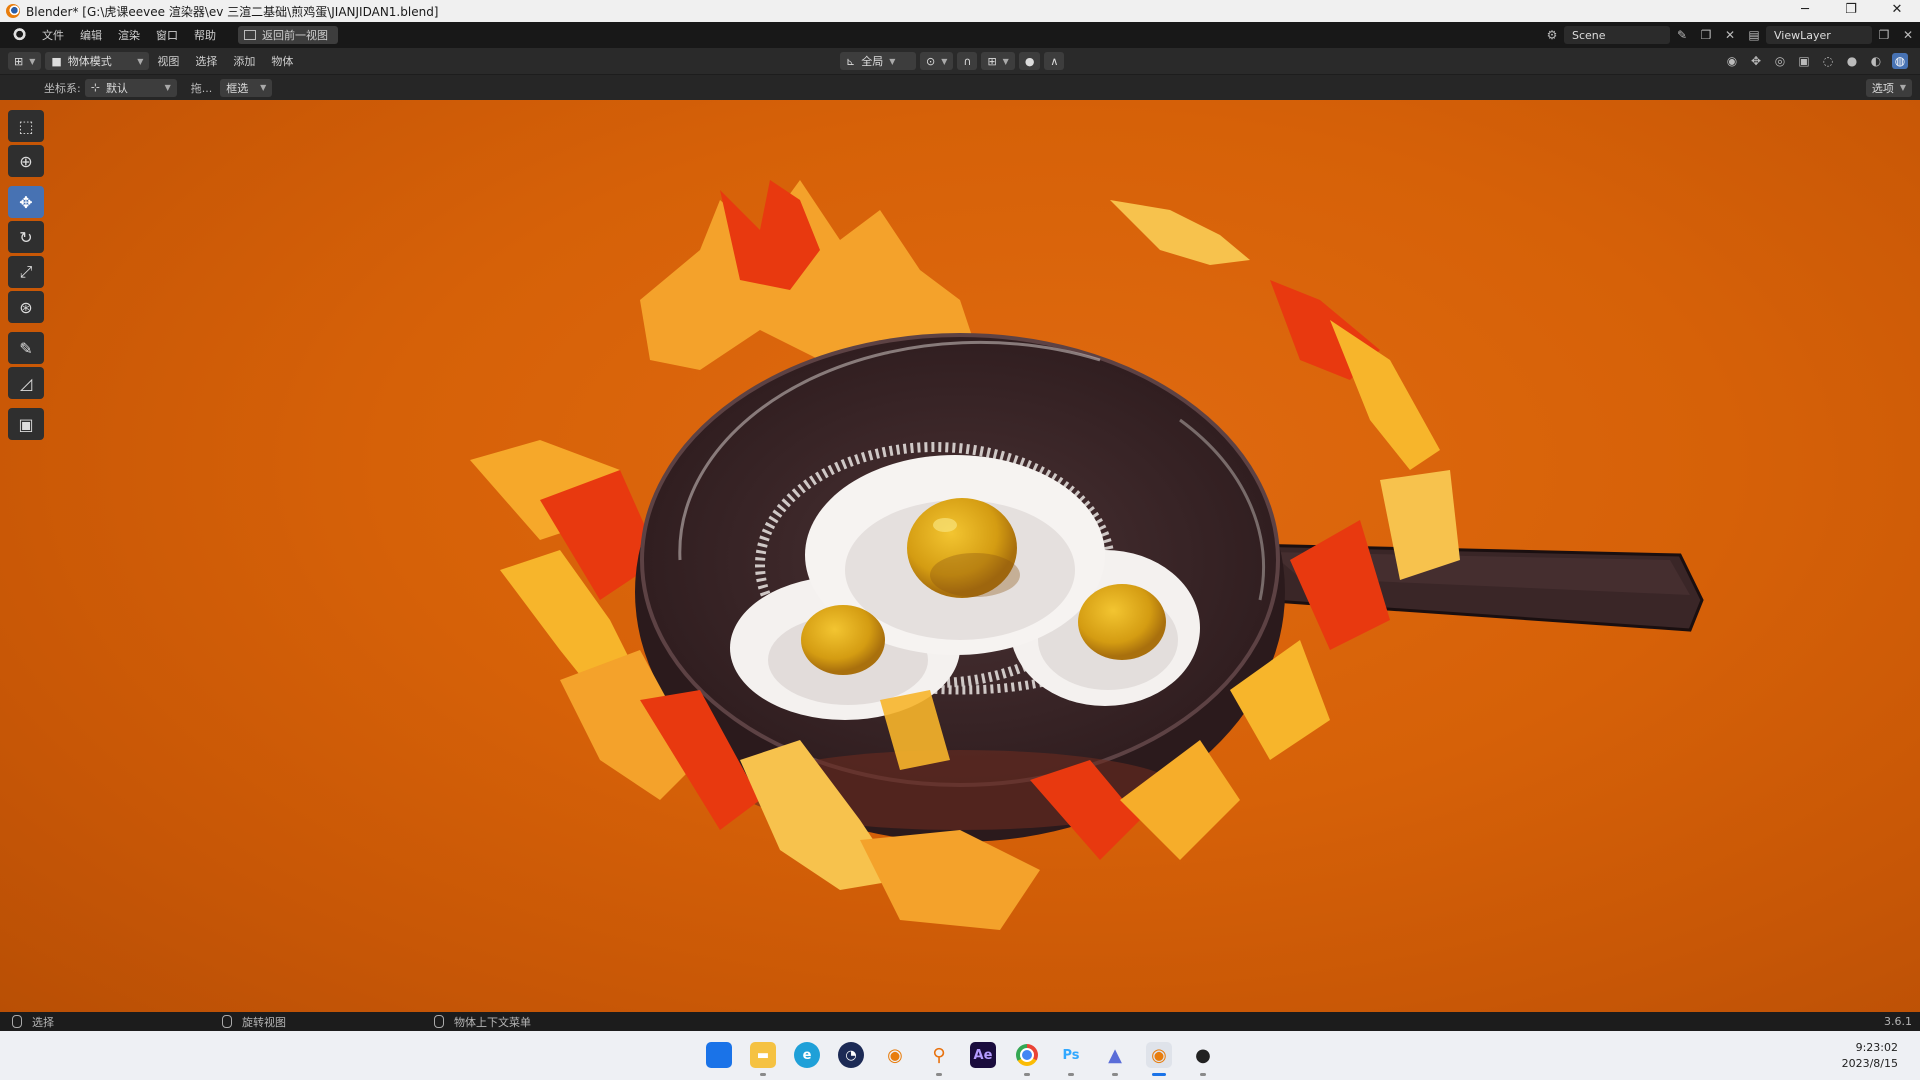 The width and height of the screenshot is (1920, 1080). I want to click on measure-tool: ◿, so click(26, 383).